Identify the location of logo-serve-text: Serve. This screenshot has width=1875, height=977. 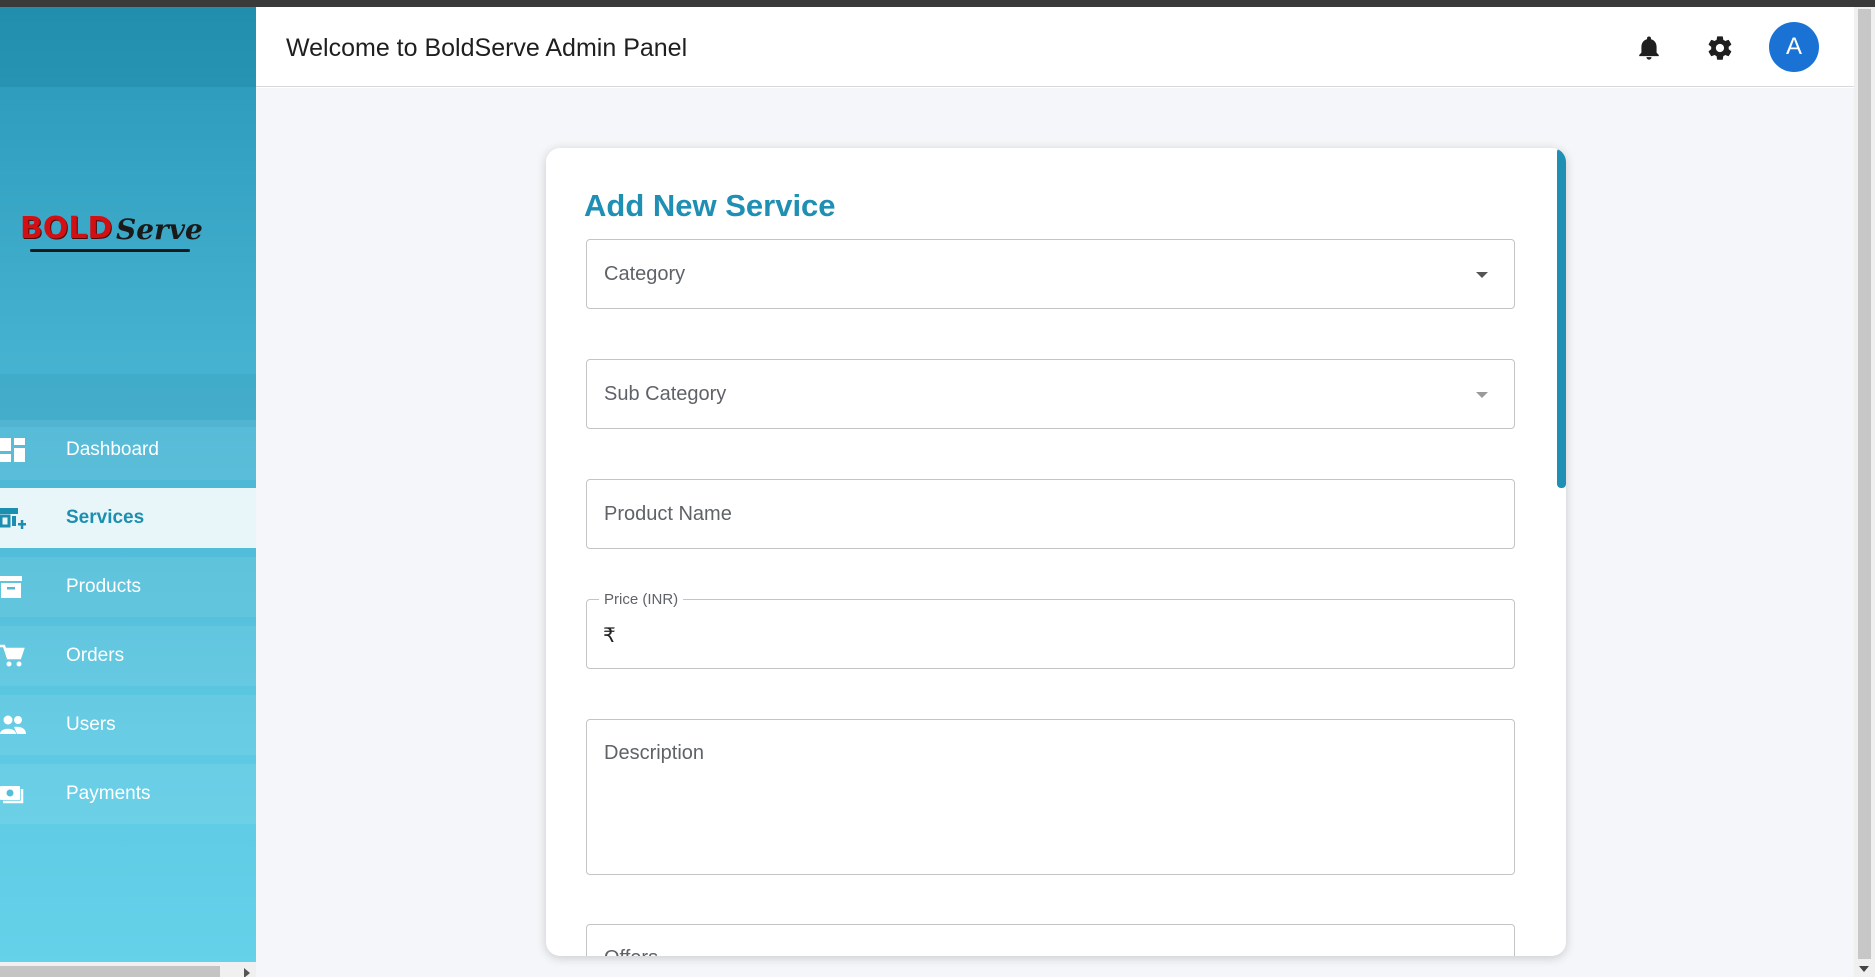
(159, 229).